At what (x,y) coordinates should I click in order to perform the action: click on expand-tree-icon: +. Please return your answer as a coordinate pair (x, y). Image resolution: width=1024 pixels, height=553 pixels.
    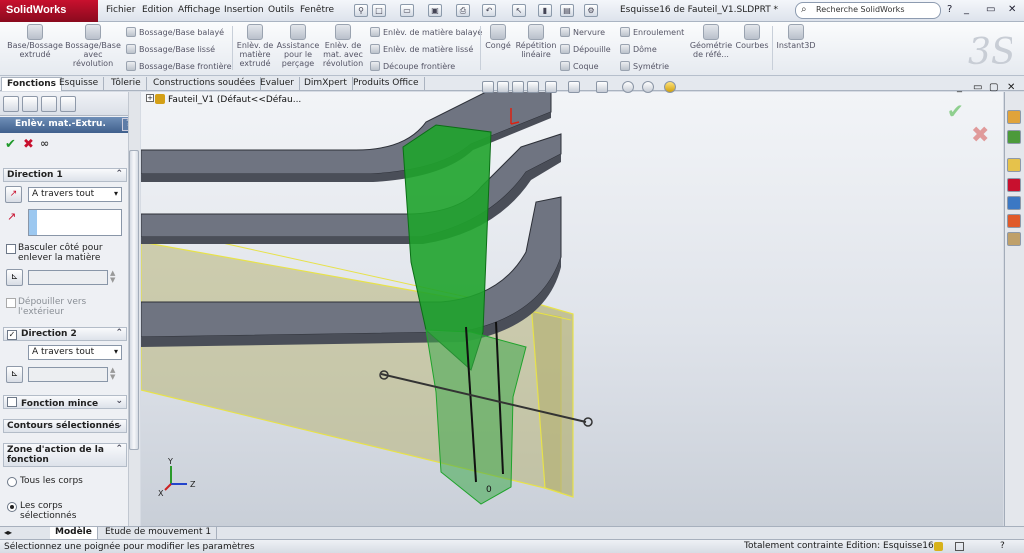
    Looking at the image, I should click on (150, 98).